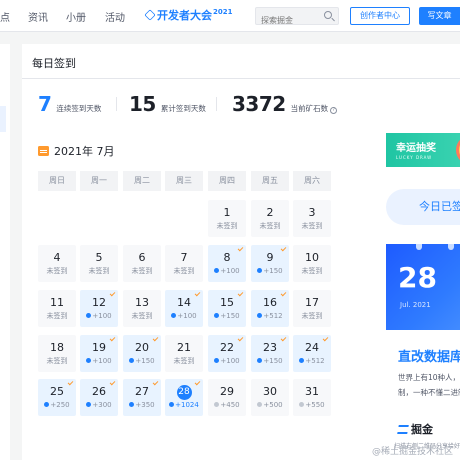 The image size is (460, 460). Describe the element at coordinates (270, 391) in the screenshot. I see `day-number: 30` at that location.